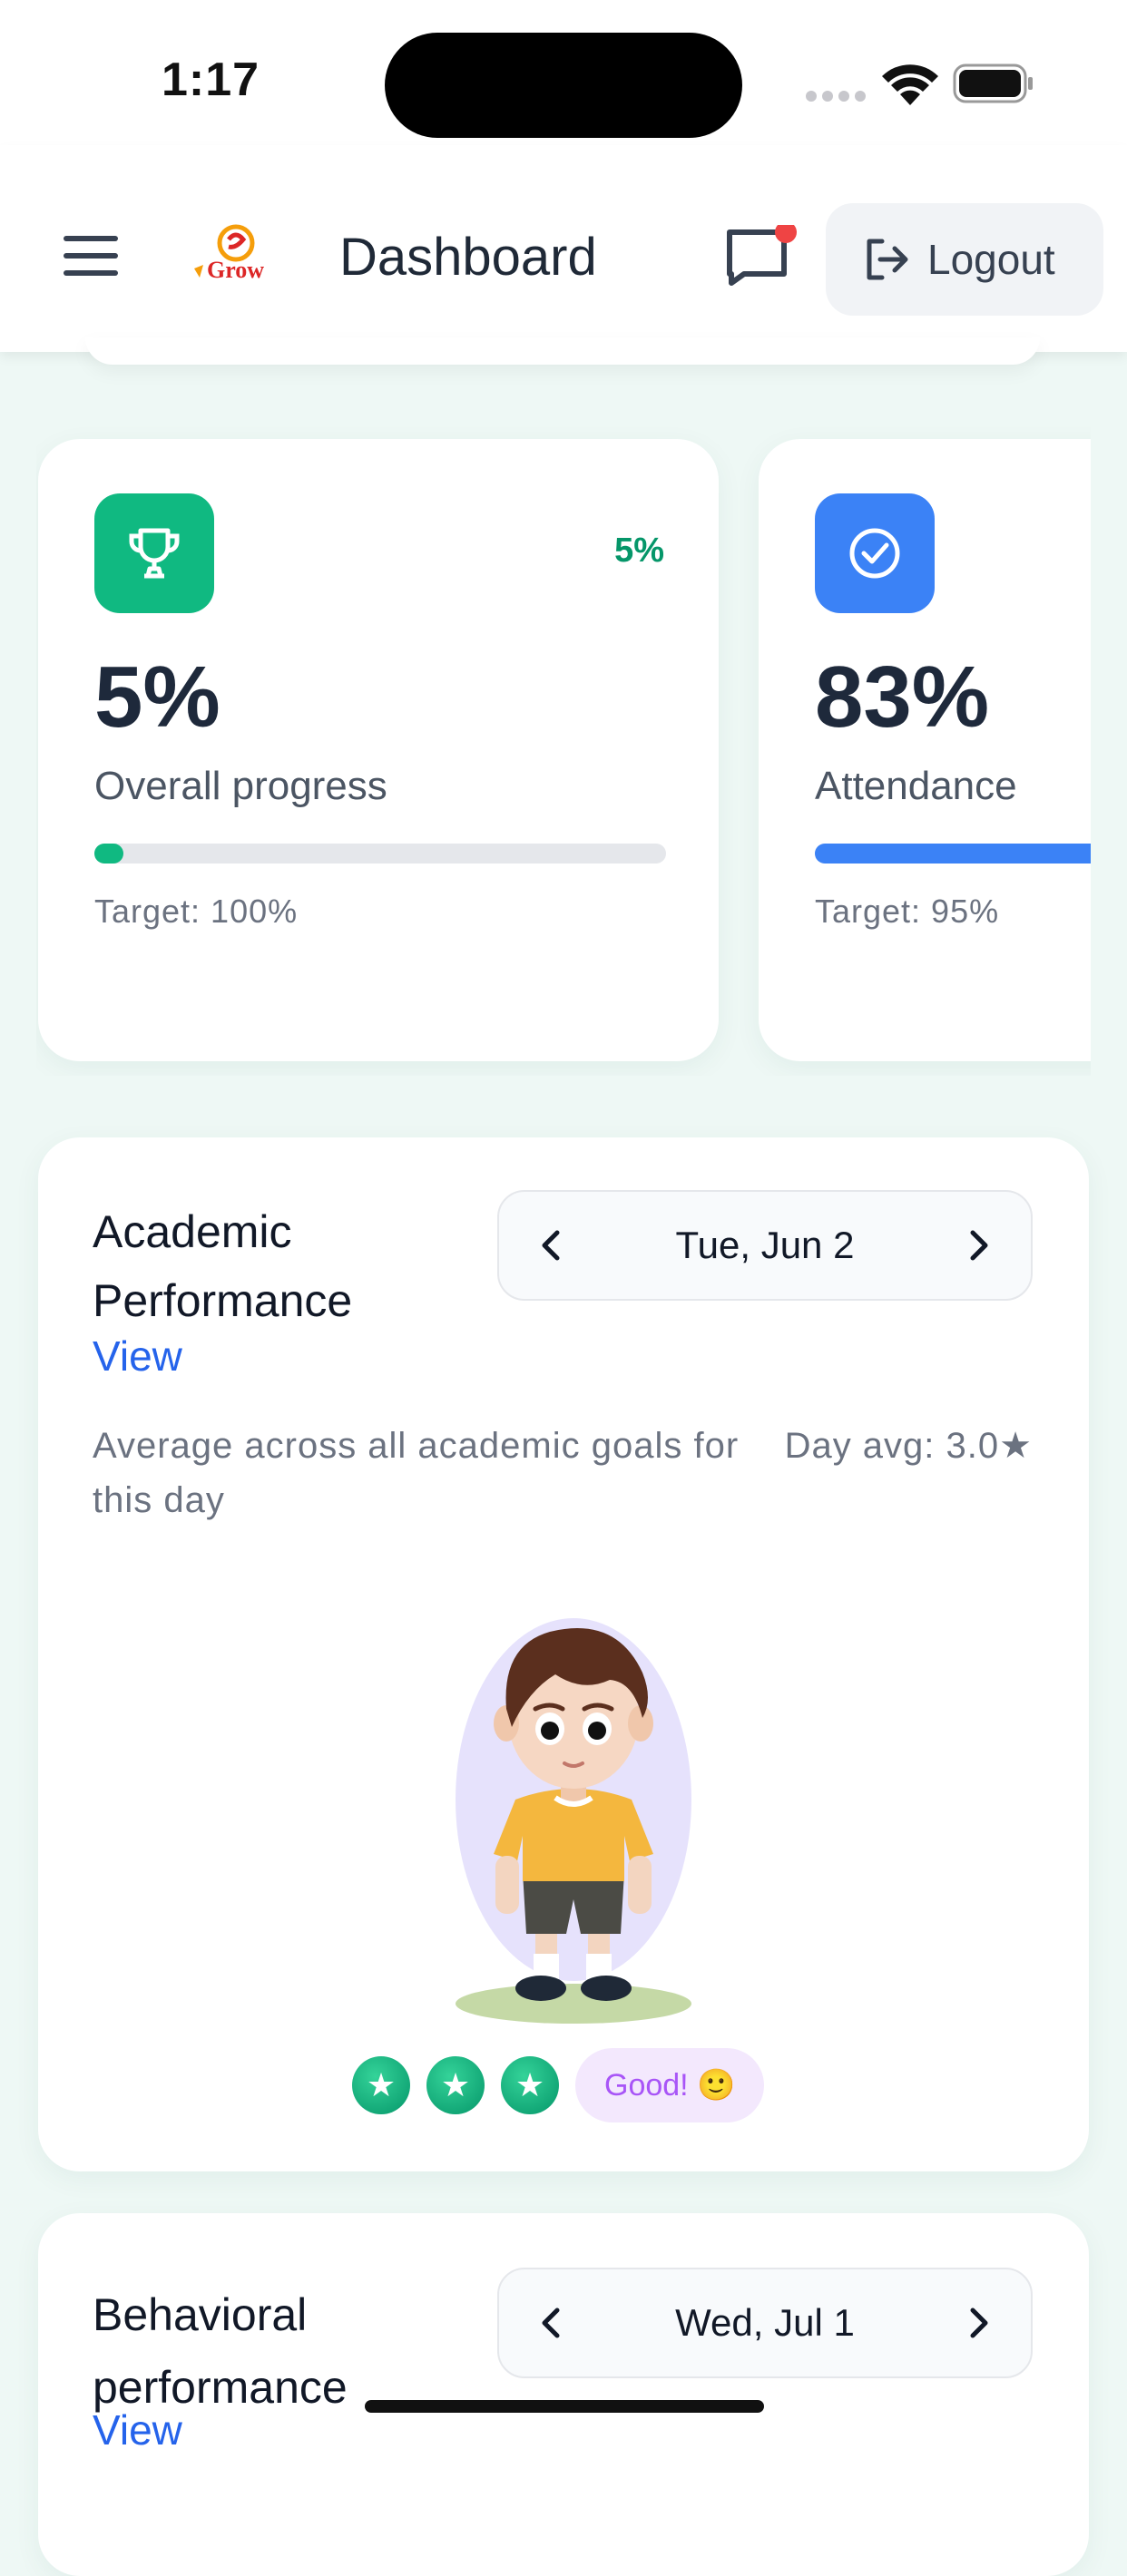  Describe the element at coordinates (564, 2406) in the screenshot. I see `home-indicator` at that location.